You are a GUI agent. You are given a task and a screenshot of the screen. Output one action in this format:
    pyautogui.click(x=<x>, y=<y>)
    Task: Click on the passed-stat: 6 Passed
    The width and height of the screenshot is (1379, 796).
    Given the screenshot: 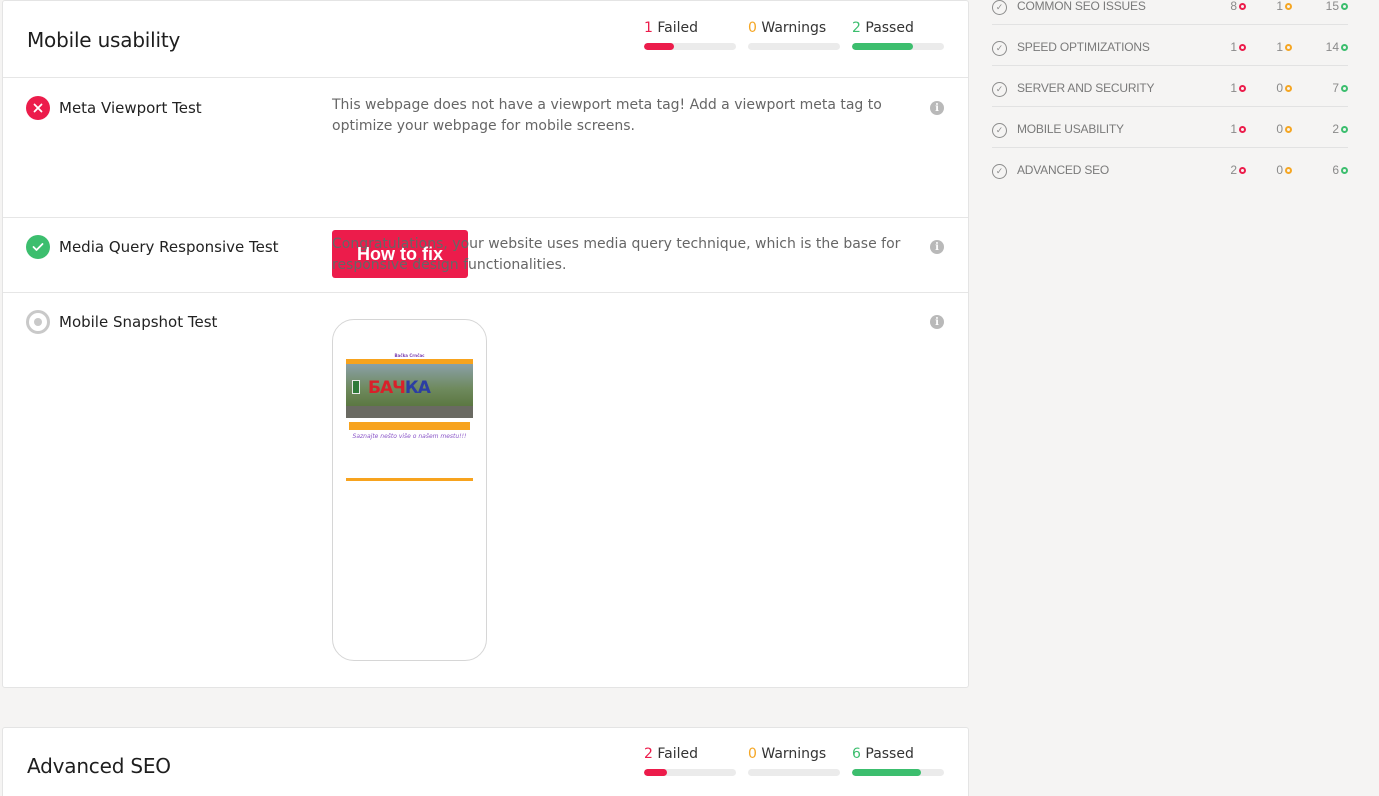 What is the action you would take?
    pyautogui.click(x=898, y=761)
    